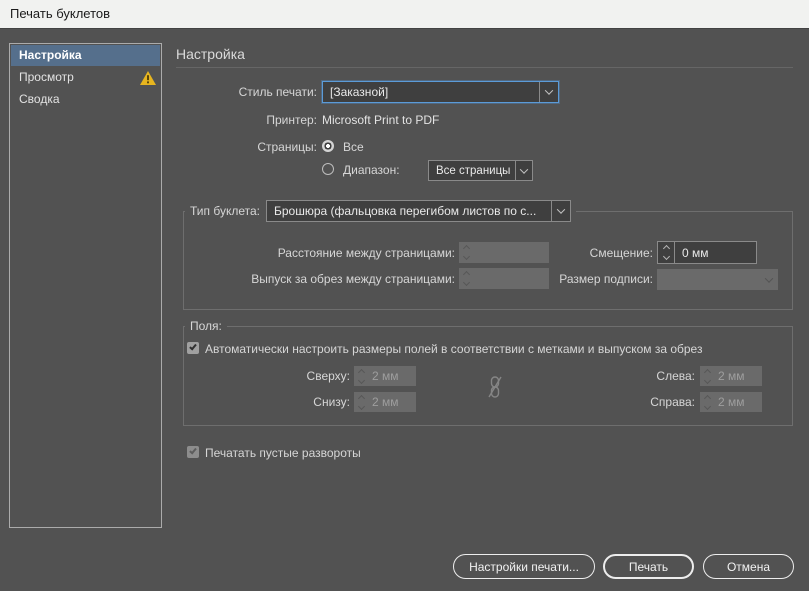  What do you see at coordinates (748, 566) in the screenshot?
I see `cancel-button: Отмена` at bounding box center [748, 566].